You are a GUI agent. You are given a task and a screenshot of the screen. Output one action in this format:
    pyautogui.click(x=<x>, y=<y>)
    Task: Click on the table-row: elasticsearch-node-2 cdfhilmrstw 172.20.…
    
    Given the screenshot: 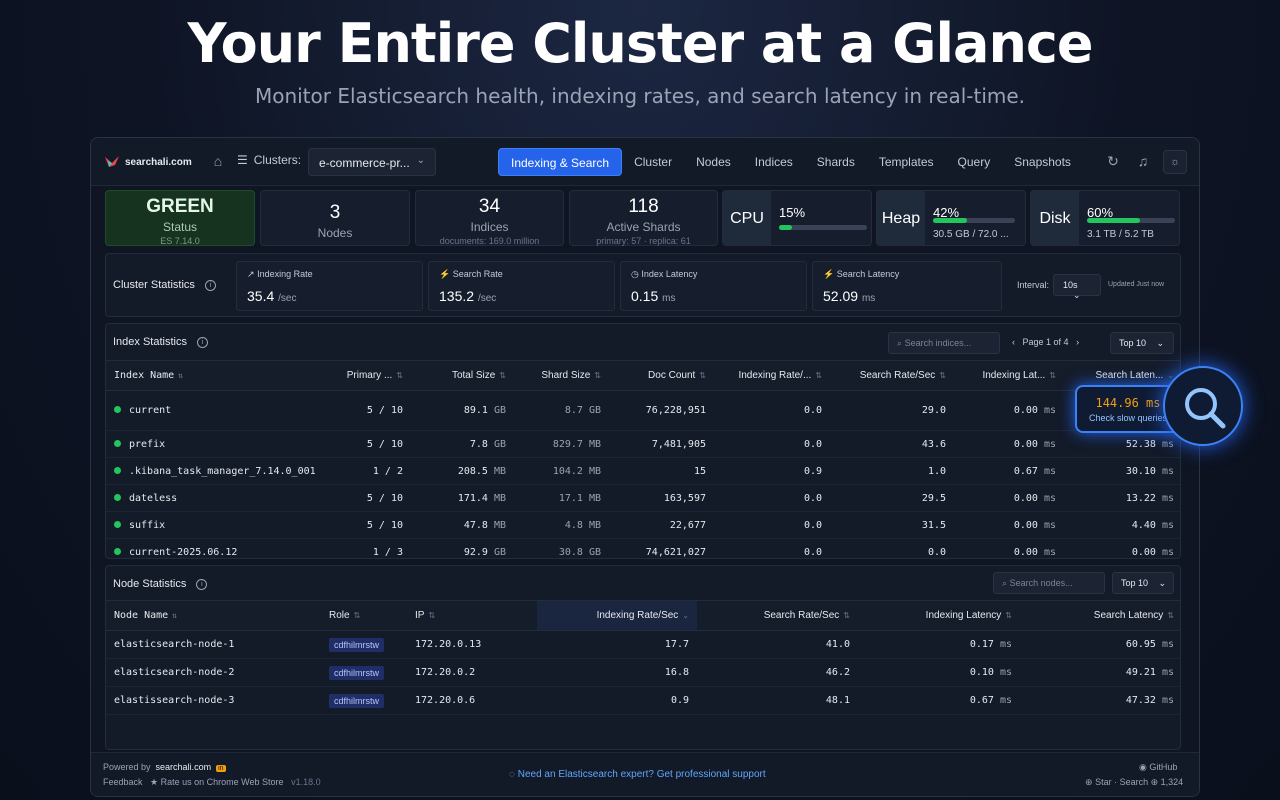 What is the action you would take?
    pyautogui.click(x=643, y=672)
    